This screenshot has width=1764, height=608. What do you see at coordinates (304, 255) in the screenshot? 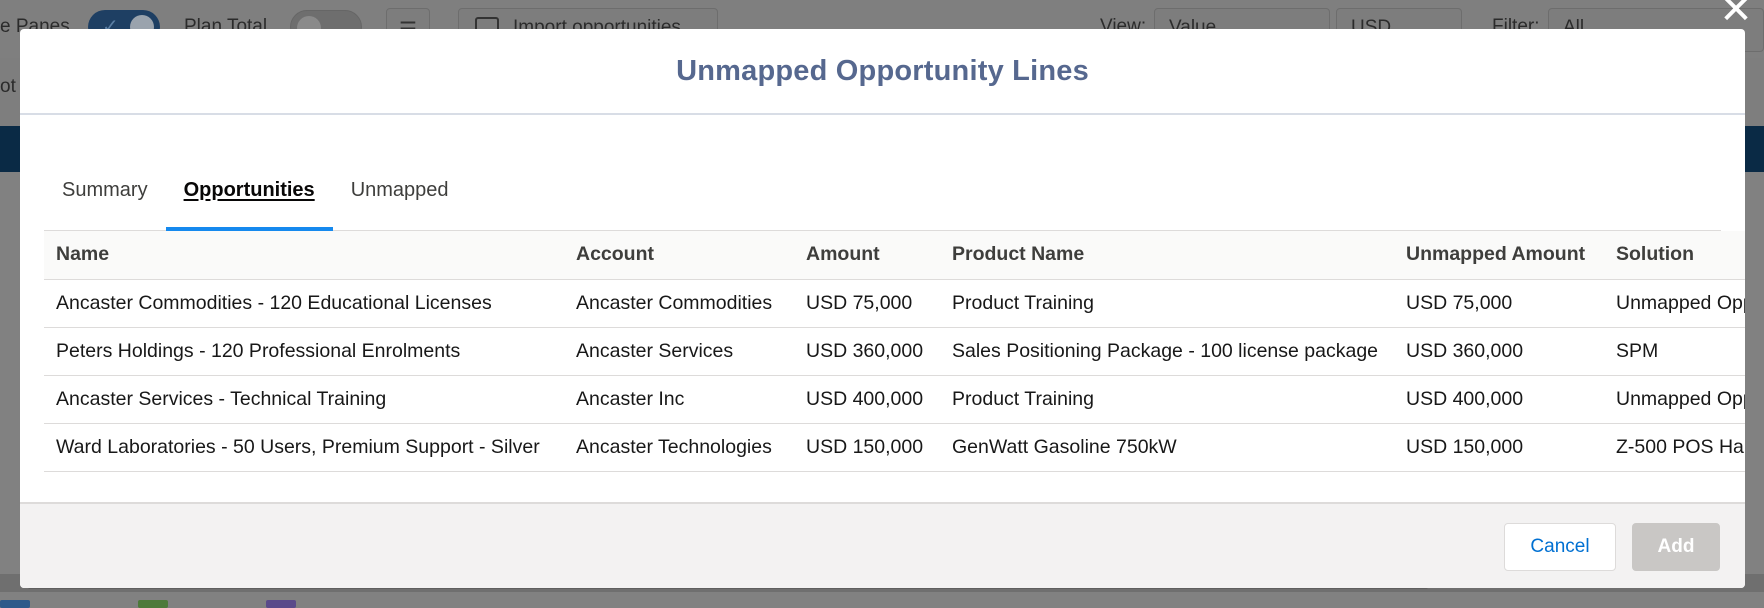
I see `column-header-name: Name` at bounding box center [304, 255].